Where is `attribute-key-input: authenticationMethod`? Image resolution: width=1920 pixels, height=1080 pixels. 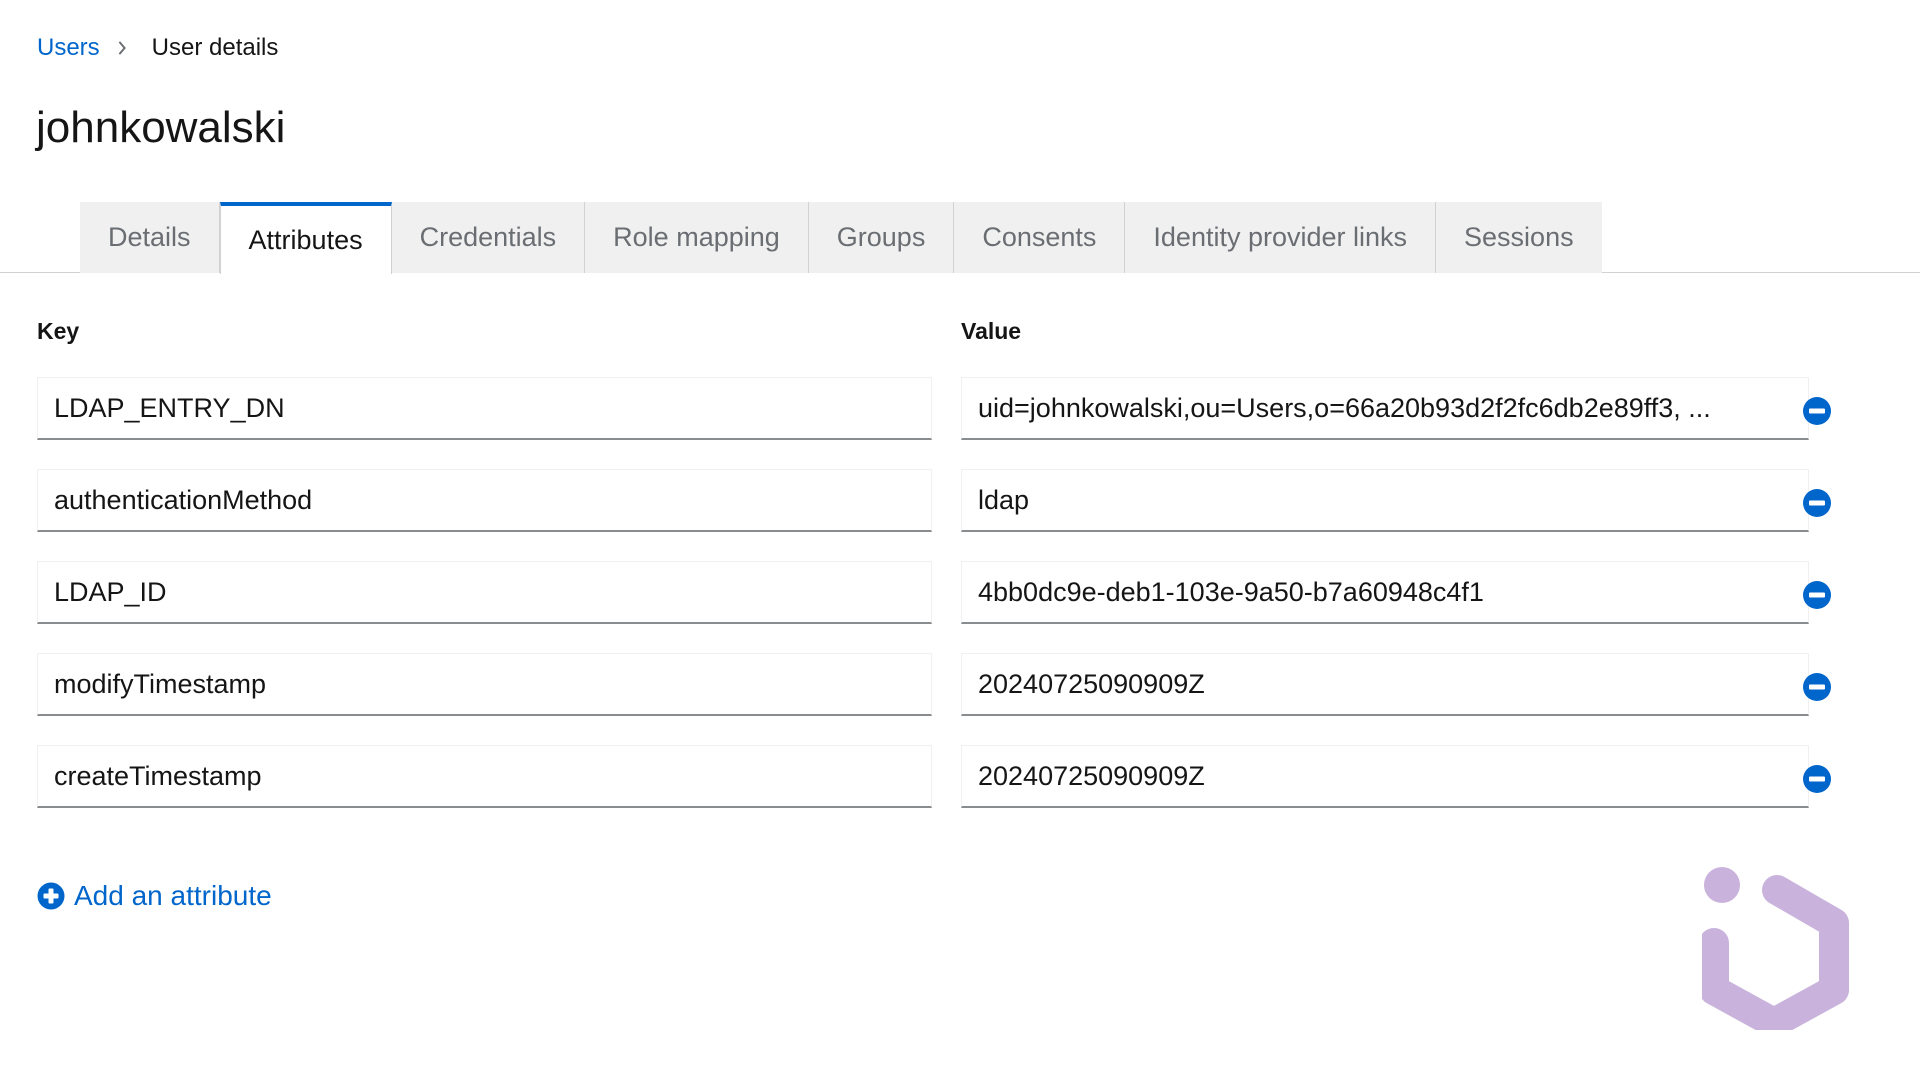
attribute-key-input: authenticationMethod is located at coordinates (484, 500).